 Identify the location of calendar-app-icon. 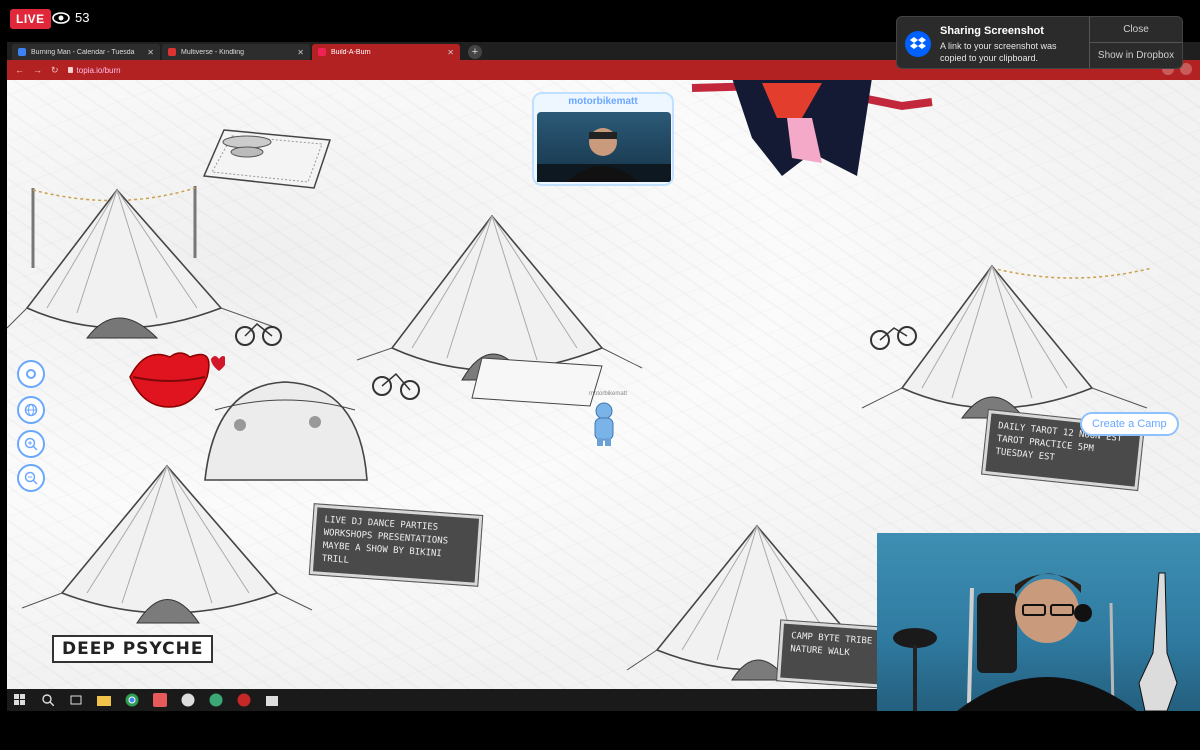
(160, 700).